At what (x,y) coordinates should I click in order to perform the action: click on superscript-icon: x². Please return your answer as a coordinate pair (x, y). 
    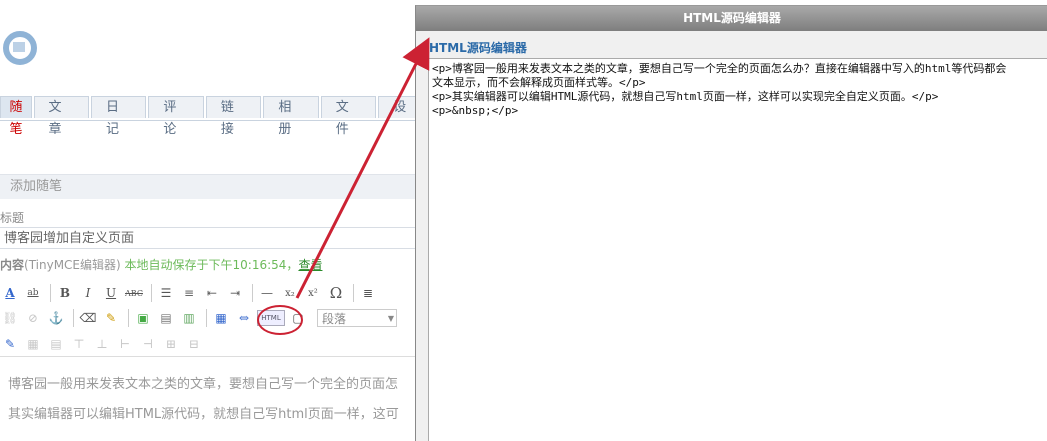
    Looking at the image, I should click on (313, 293).